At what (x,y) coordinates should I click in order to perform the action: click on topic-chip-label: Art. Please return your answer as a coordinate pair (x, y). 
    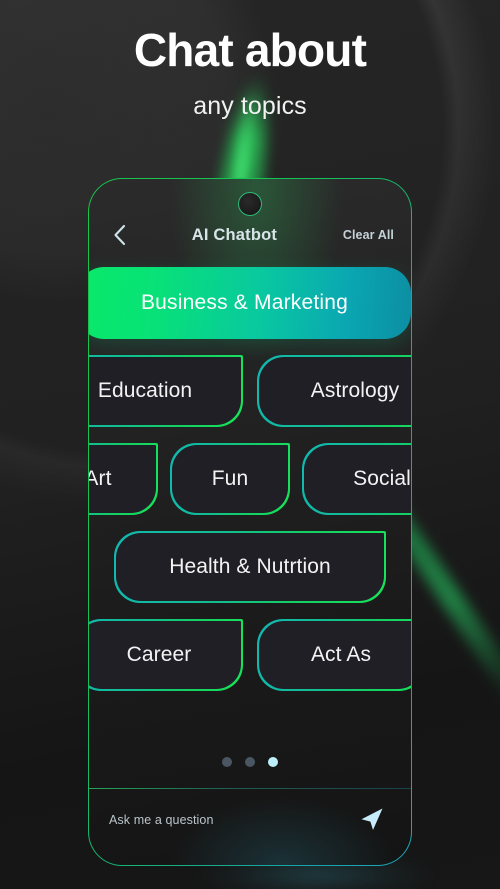
    Looking at the image, I should click on (100, 478).